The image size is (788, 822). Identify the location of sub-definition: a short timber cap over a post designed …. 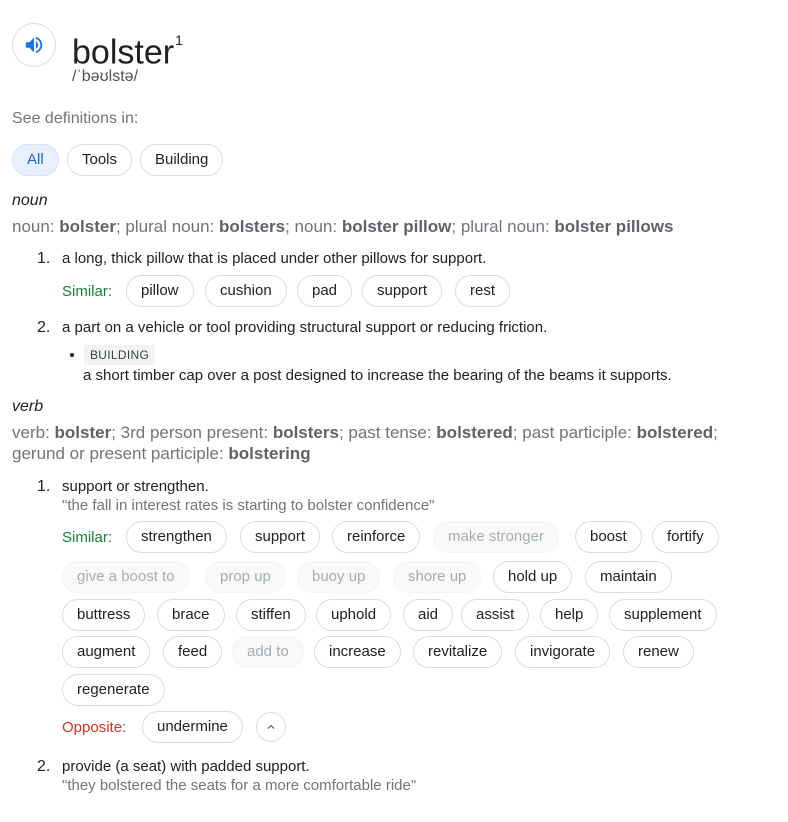
(377, 375).